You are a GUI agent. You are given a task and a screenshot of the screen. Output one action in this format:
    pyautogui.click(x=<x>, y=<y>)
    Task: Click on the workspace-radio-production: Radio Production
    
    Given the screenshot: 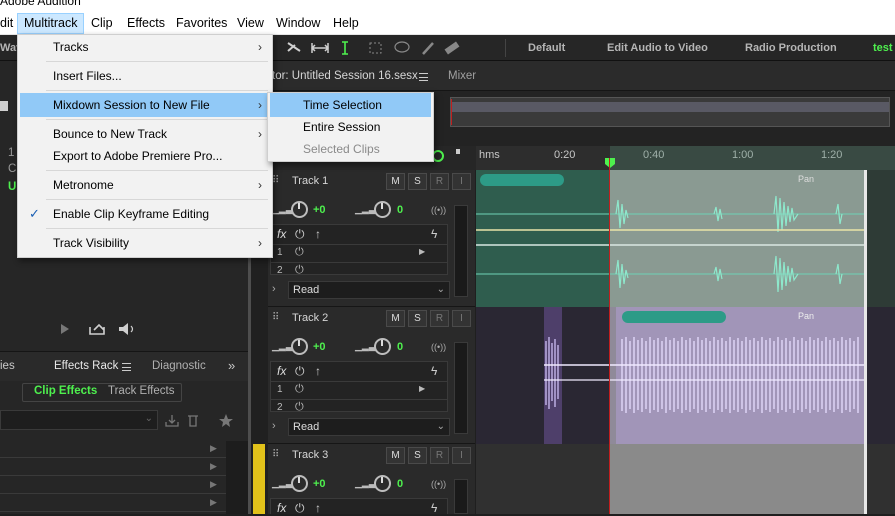 What is the action you would take?
    pyautogui.click(x=791, y=48)
    